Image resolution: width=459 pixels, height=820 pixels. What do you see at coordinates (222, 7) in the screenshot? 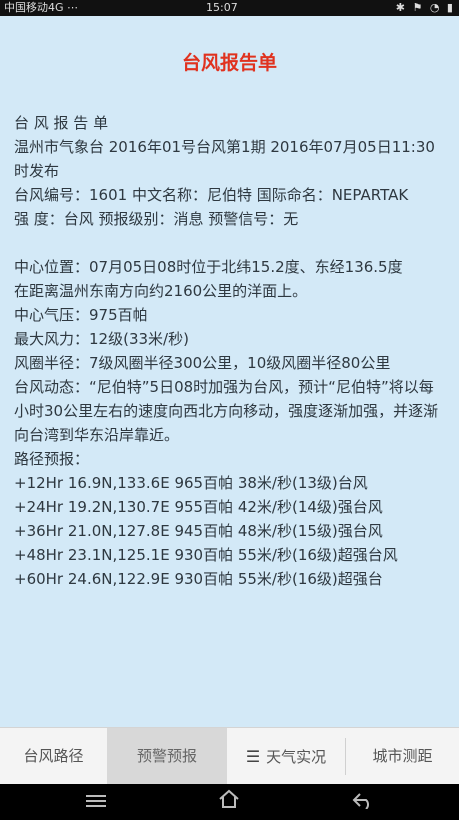
I see `status-time: 15:07` at bounding box center [222, 7].